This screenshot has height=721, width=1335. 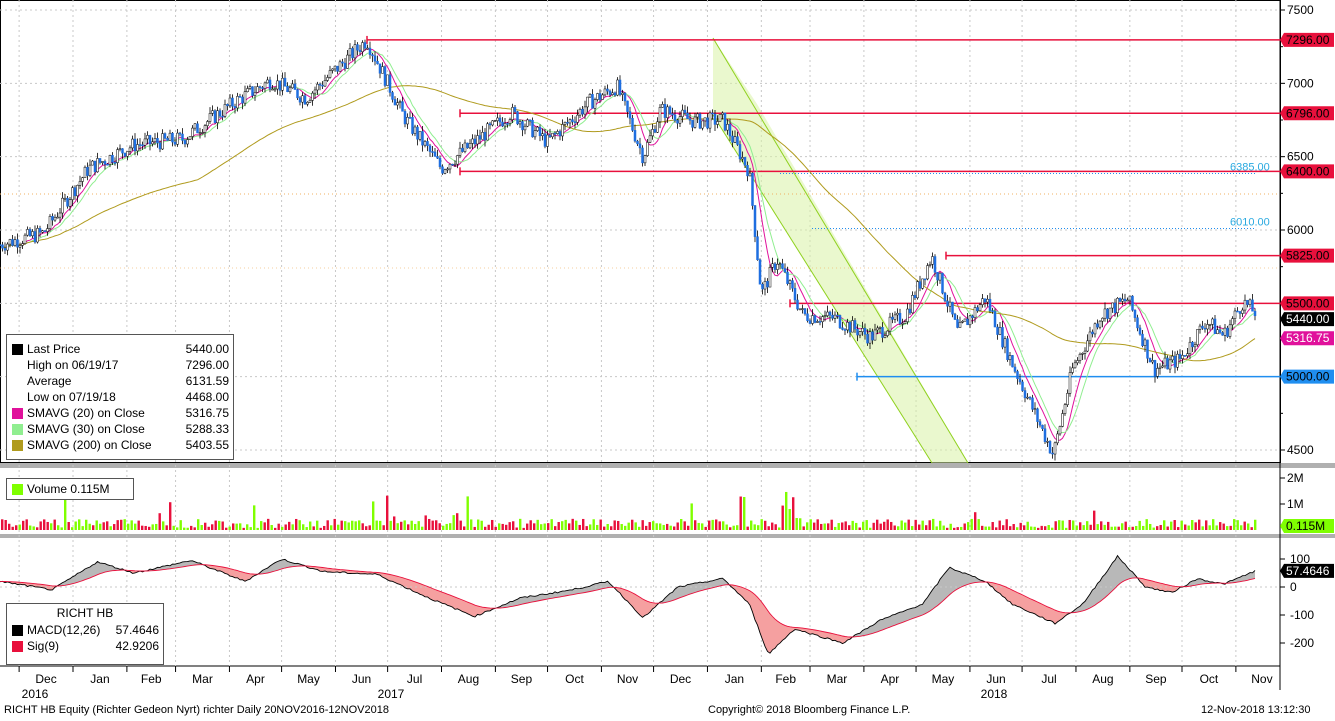 What do you see at coordinates (468, 679) in the screenshot?
I see `x-month-label: Aug` at bounding box center [468, 679].